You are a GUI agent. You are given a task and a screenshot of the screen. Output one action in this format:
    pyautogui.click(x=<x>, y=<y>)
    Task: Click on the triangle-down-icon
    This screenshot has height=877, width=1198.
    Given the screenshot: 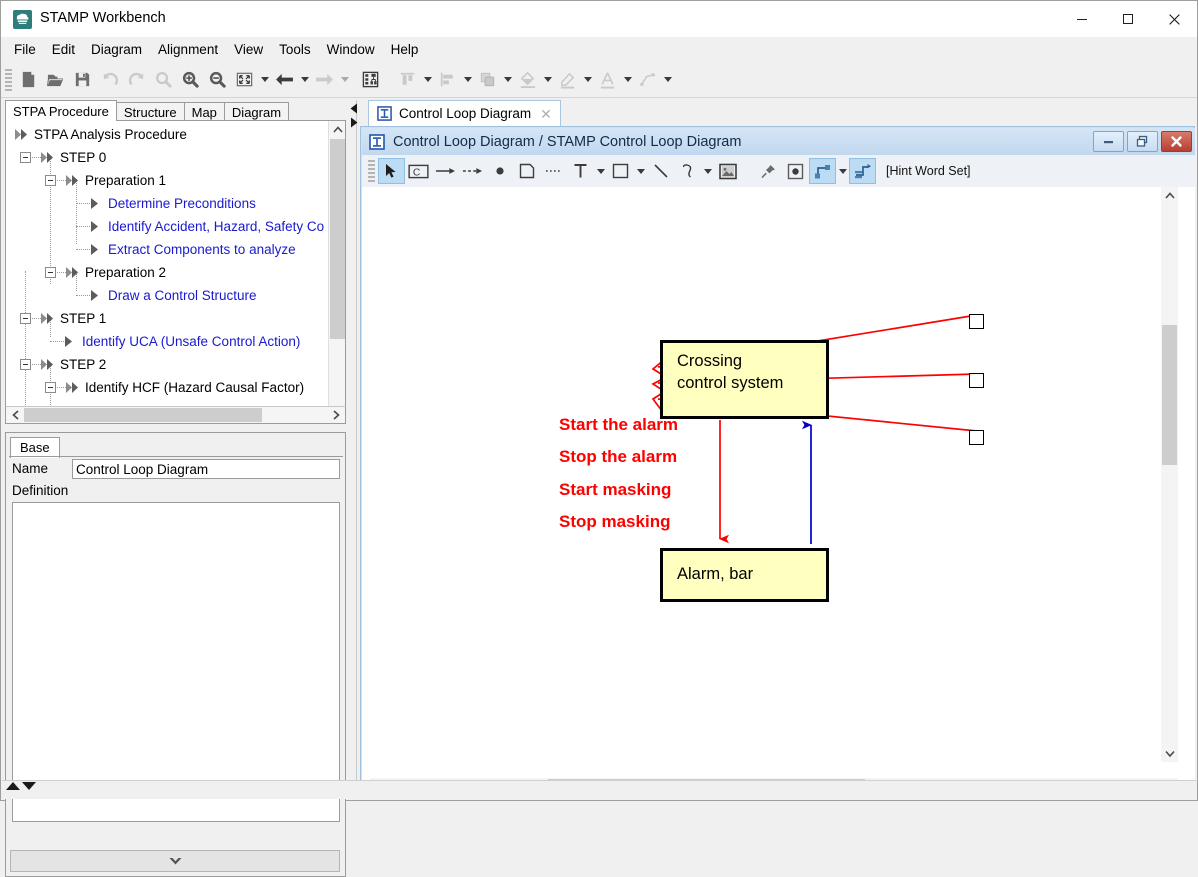 What is the action you would take?
    pyautogui.click(x=29, y=786)
    